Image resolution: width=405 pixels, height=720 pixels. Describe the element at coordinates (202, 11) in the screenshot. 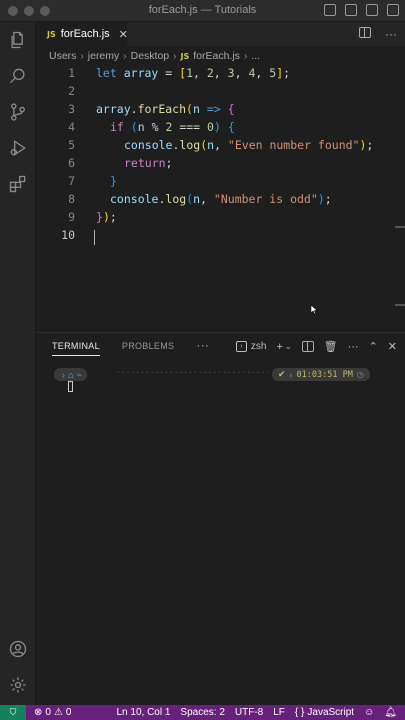

I see `title-bar: forEach.js — Tutorials` at that location.